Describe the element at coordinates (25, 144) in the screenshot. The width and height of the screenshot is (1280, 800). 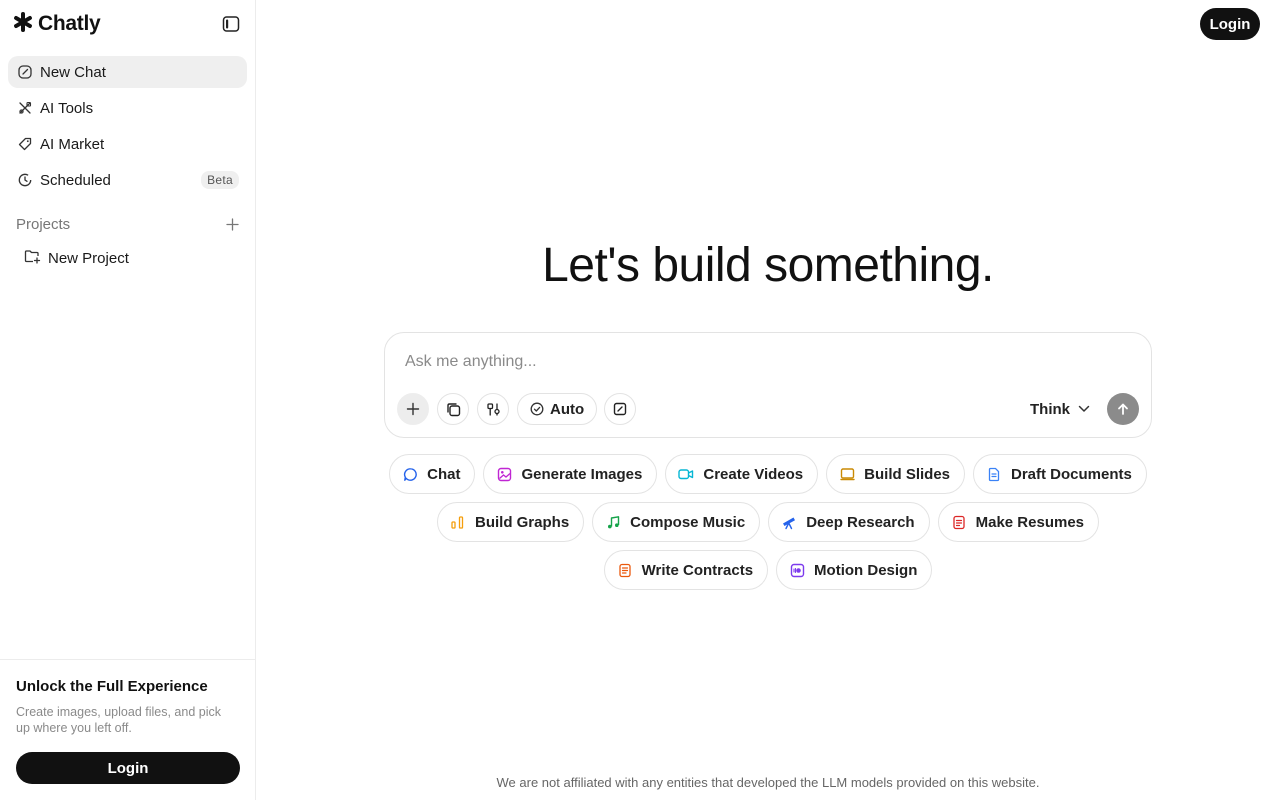
I see `tag-icon` at that location.